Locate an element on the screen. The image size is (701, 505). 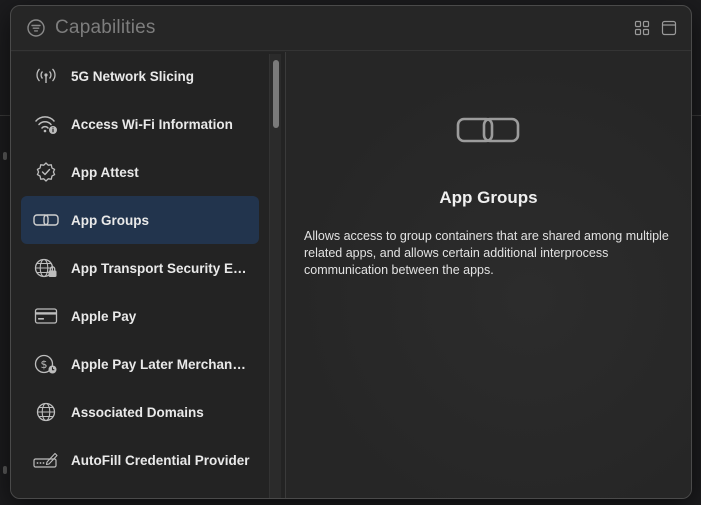
titlebar: Capabilities is located at coordinates (351, 28).